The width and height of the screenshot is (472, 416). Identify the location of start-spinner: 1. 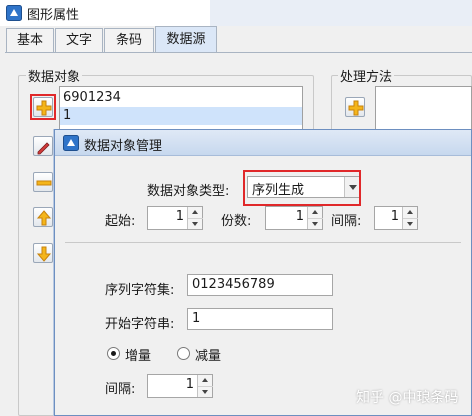
(175, 218).